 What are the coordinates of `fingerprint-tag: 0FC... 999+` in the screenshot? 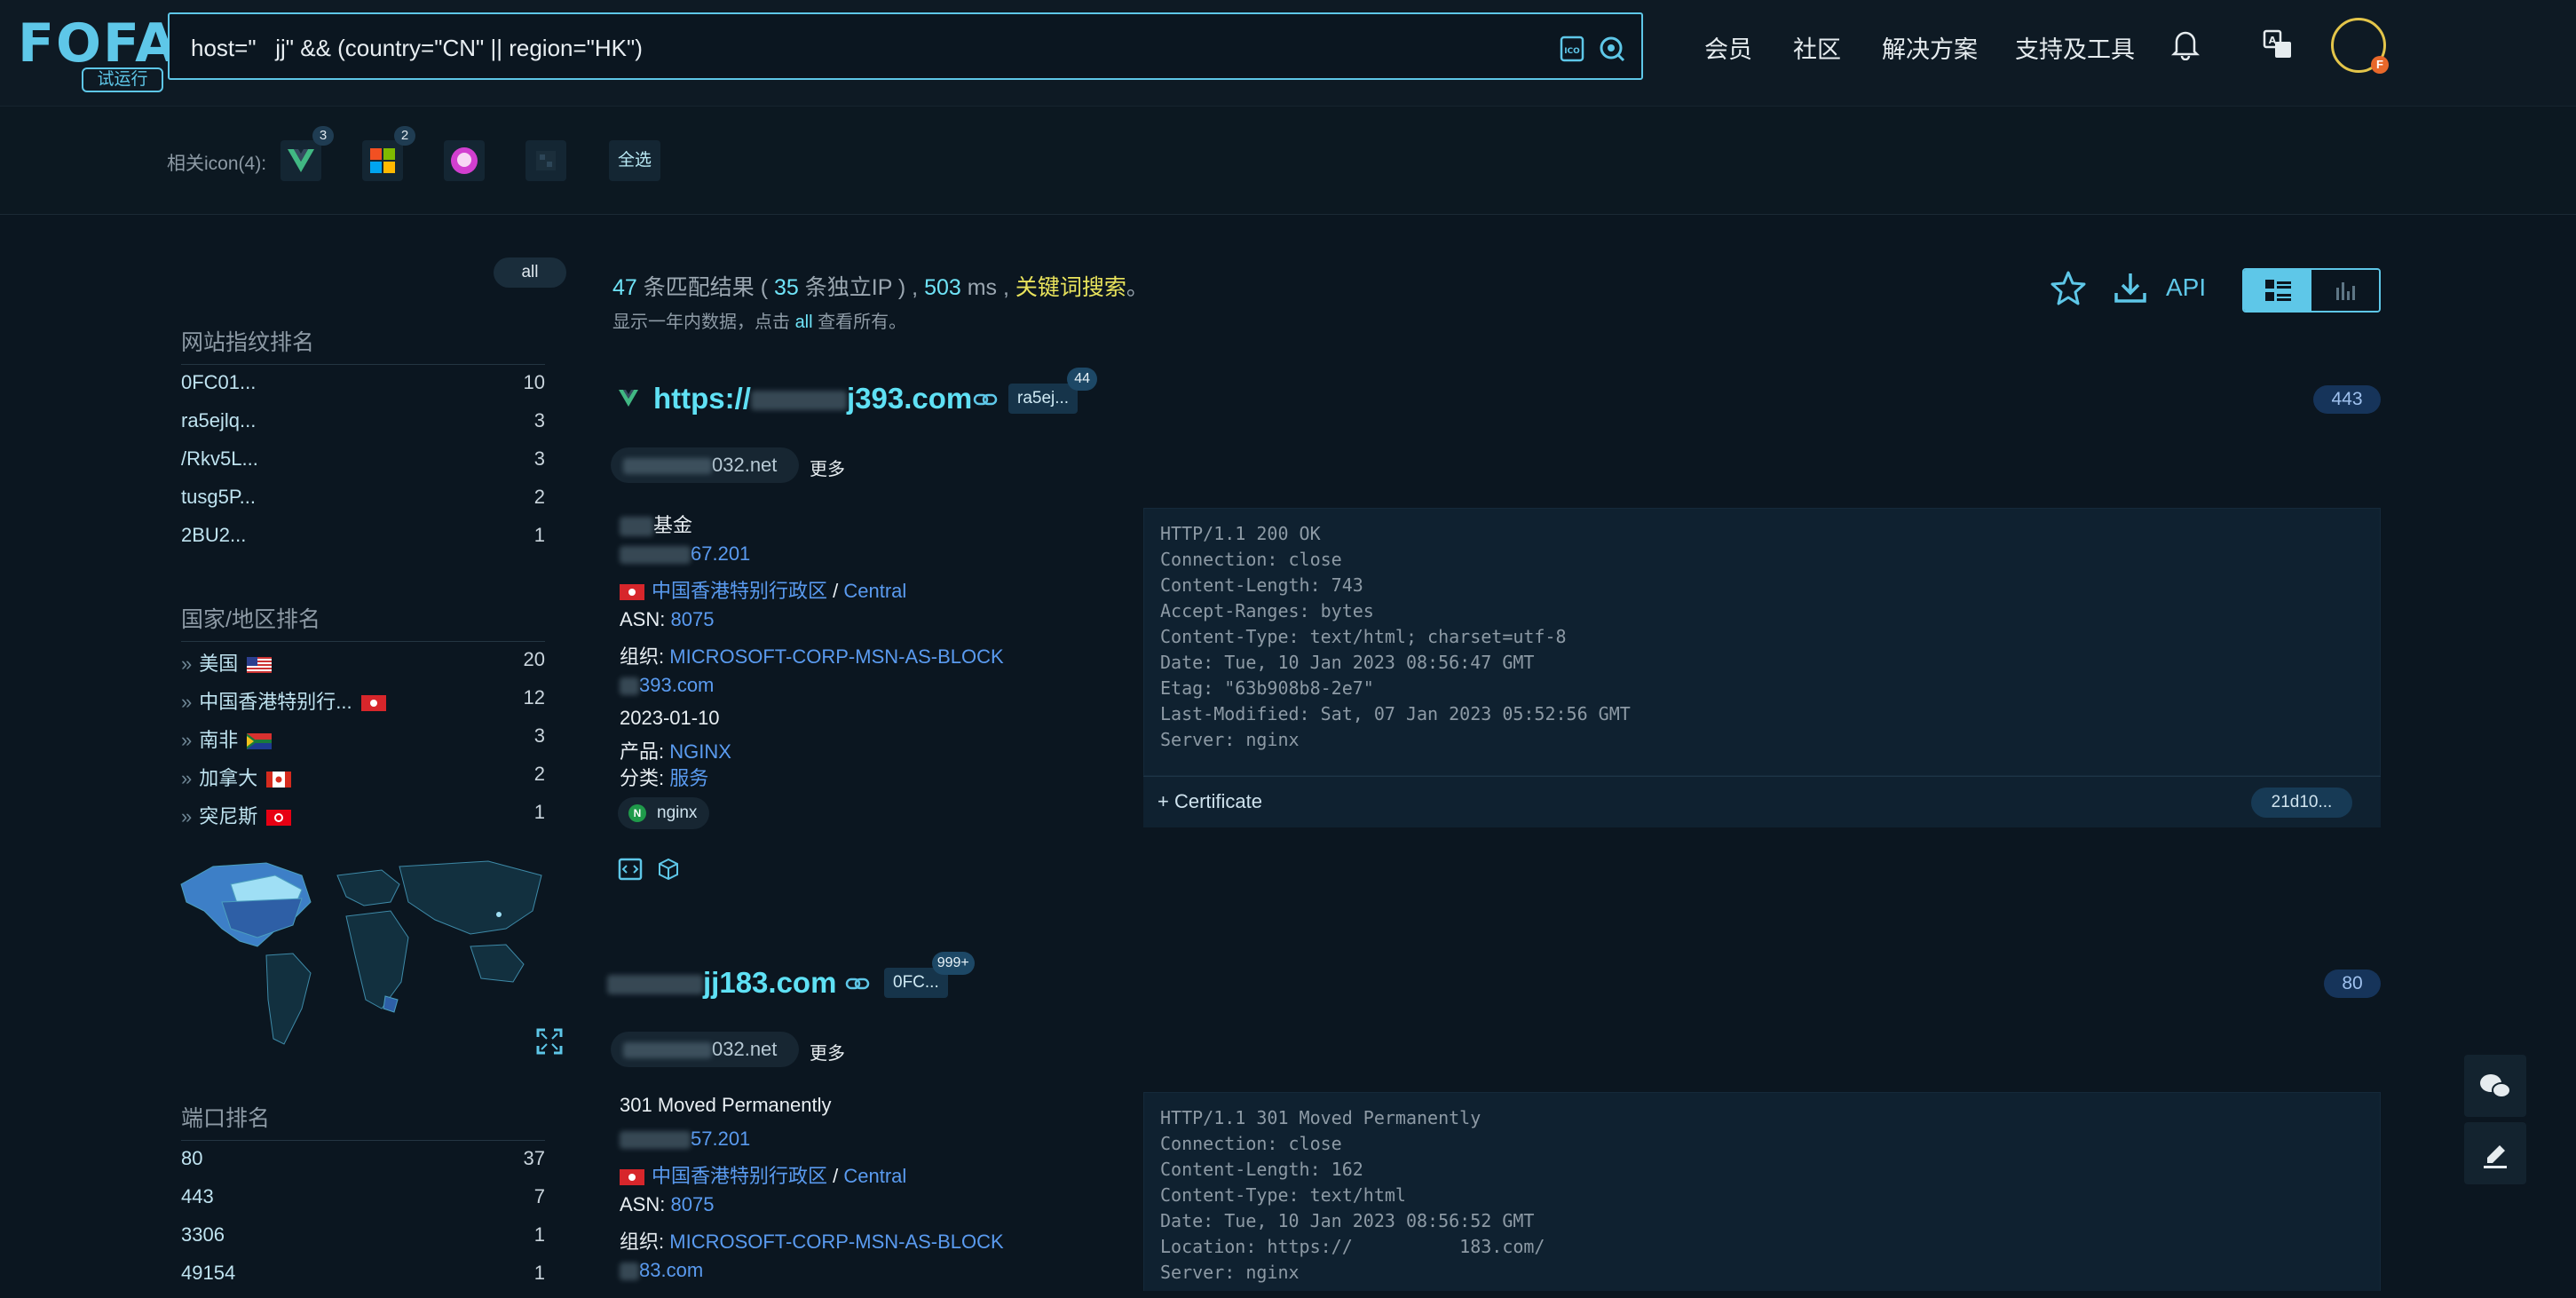 It's located at (929, 975).